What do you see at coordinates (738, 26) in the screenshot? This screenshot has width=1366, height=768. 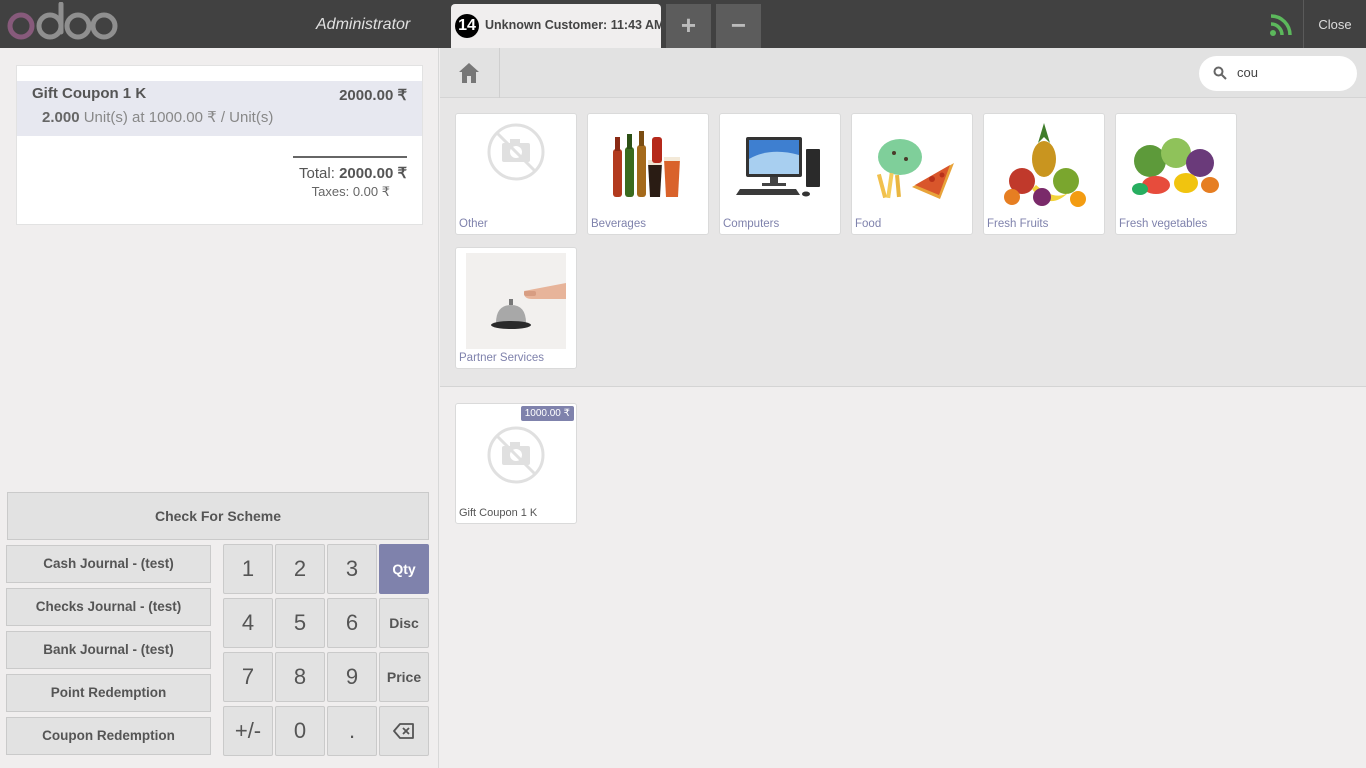 I see `remove-order-button: −` at bounding box center [738, 26].